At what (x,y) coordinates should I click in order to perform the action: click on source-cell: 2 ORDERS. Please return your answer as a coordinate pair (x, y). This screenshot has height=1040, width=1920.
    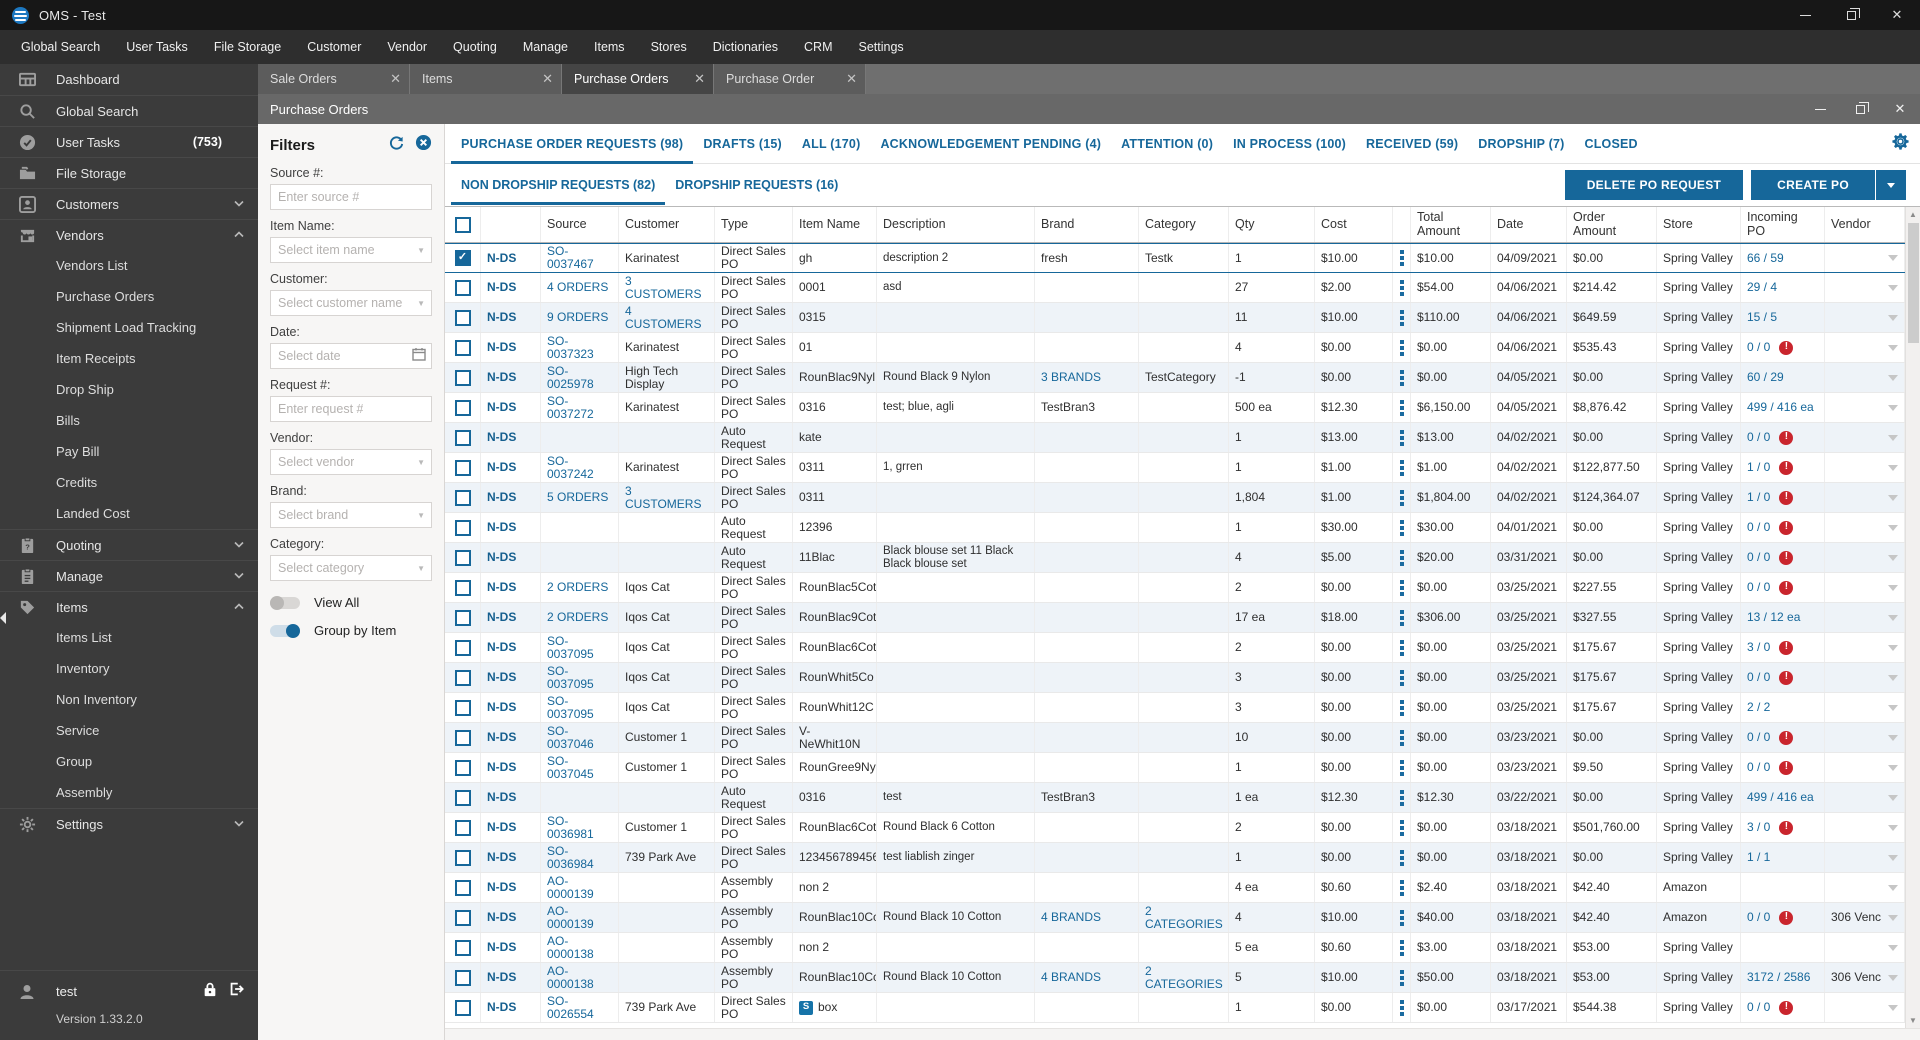
    Looking at the image, I should click on (580, 587).